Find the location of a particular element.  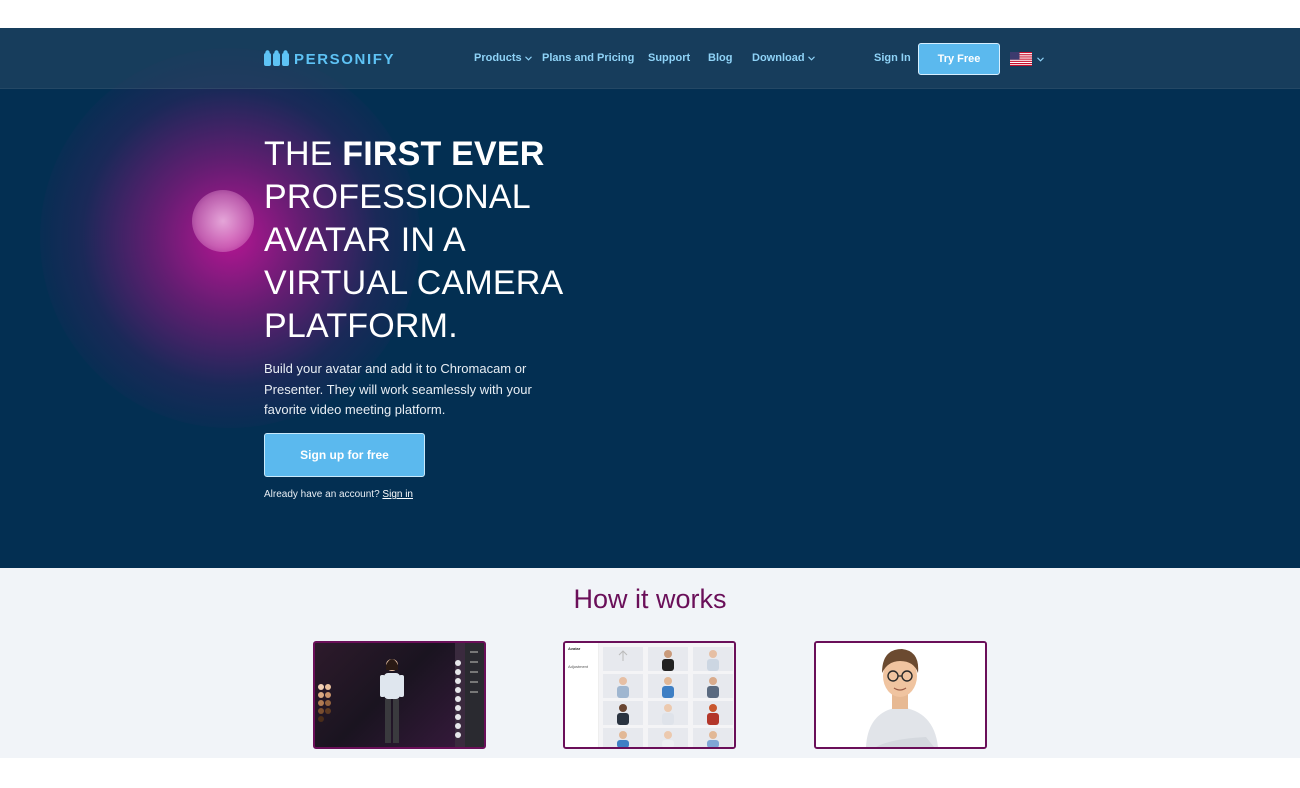

personify-logo-icon is located at coordinates (276, 58).